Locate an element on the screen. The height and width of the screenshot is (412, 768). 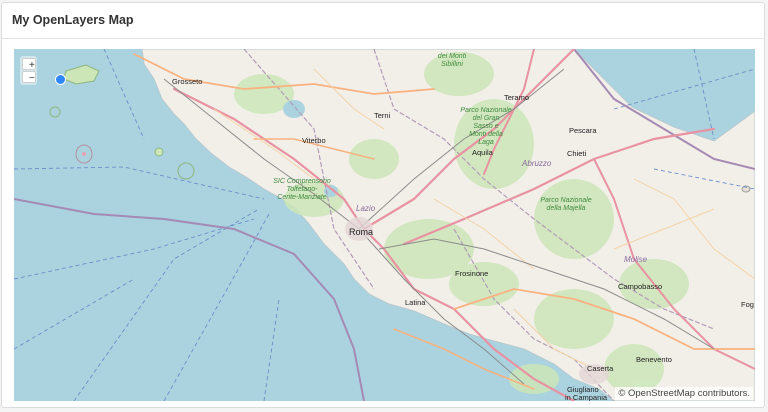
svg-text: Cerite-Manziate is located at coordinates (302, 197).